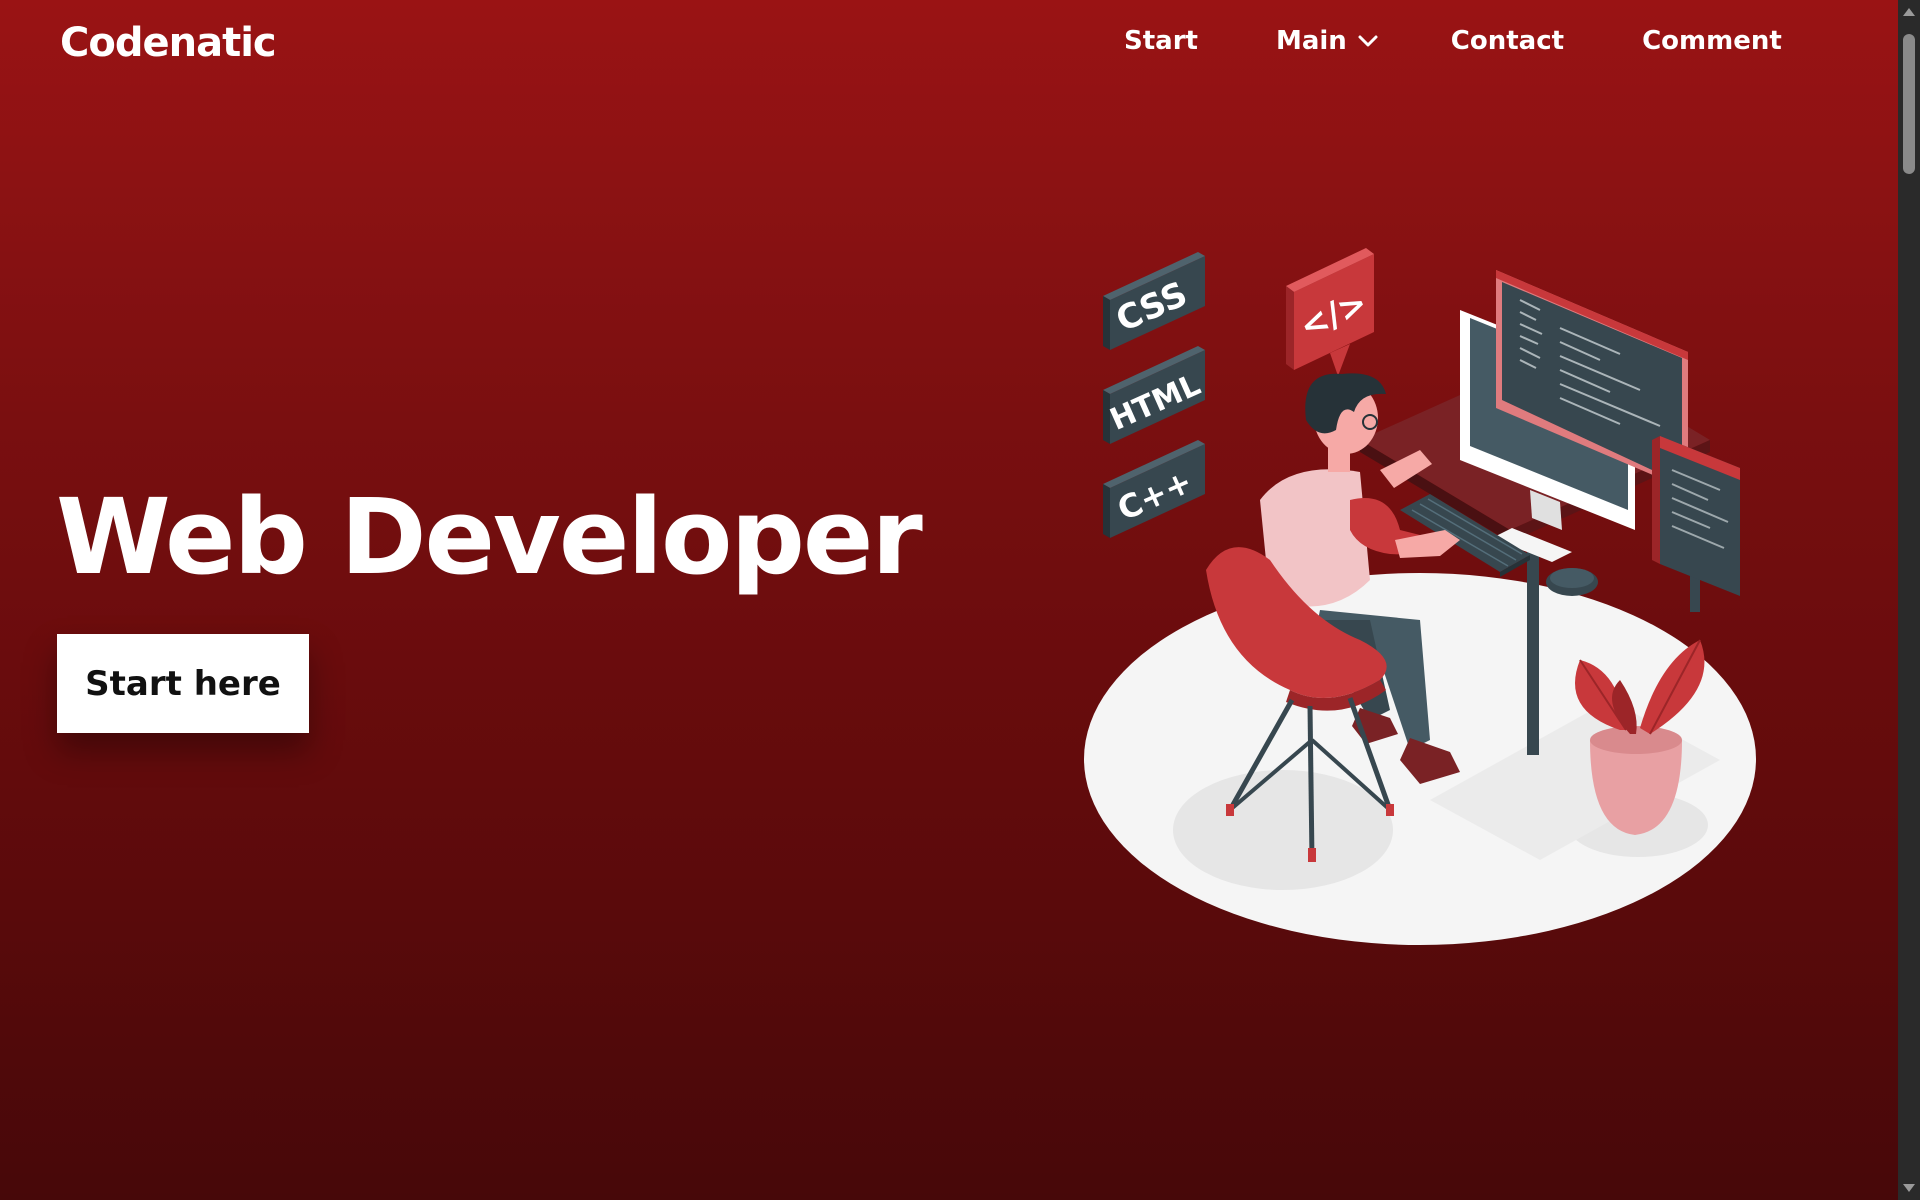 This screenshot has height=1200, width=1920. Describe the element at coordinates (1909, 12) in the screenshot. I see `scroll-up-arrow-icon` at that location.